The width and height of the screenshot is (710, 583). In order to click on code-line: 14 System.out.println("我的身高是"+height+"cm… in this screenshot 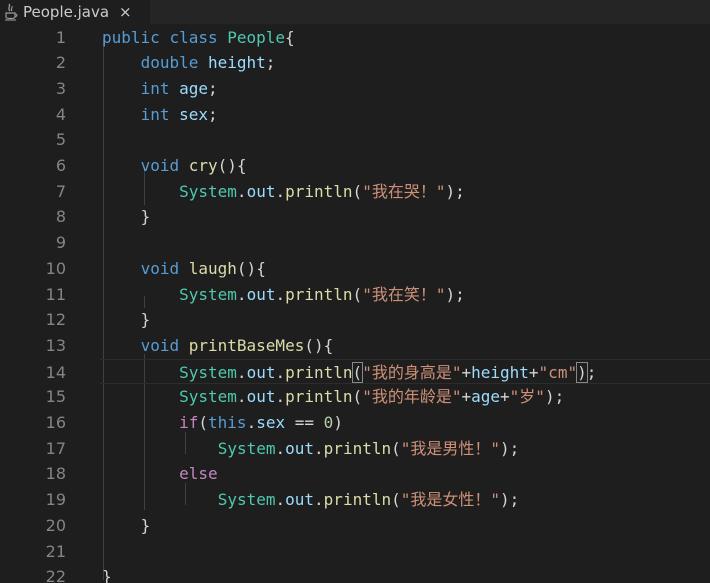, I will do `click(378, 371)`.